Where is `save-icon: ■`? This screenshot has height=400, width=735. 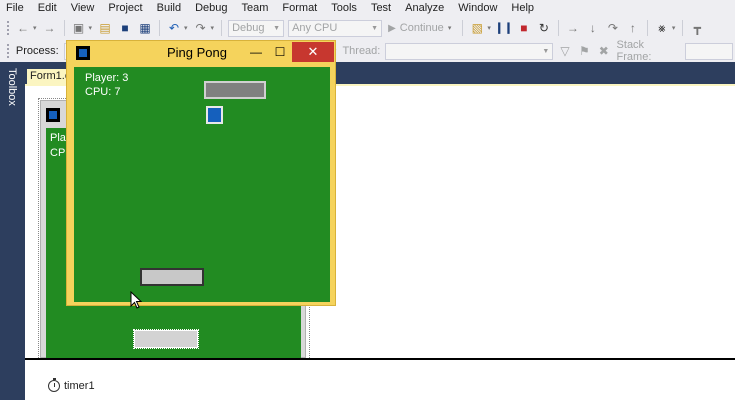 save-icon: ■ is located at coordinates (125, 28).